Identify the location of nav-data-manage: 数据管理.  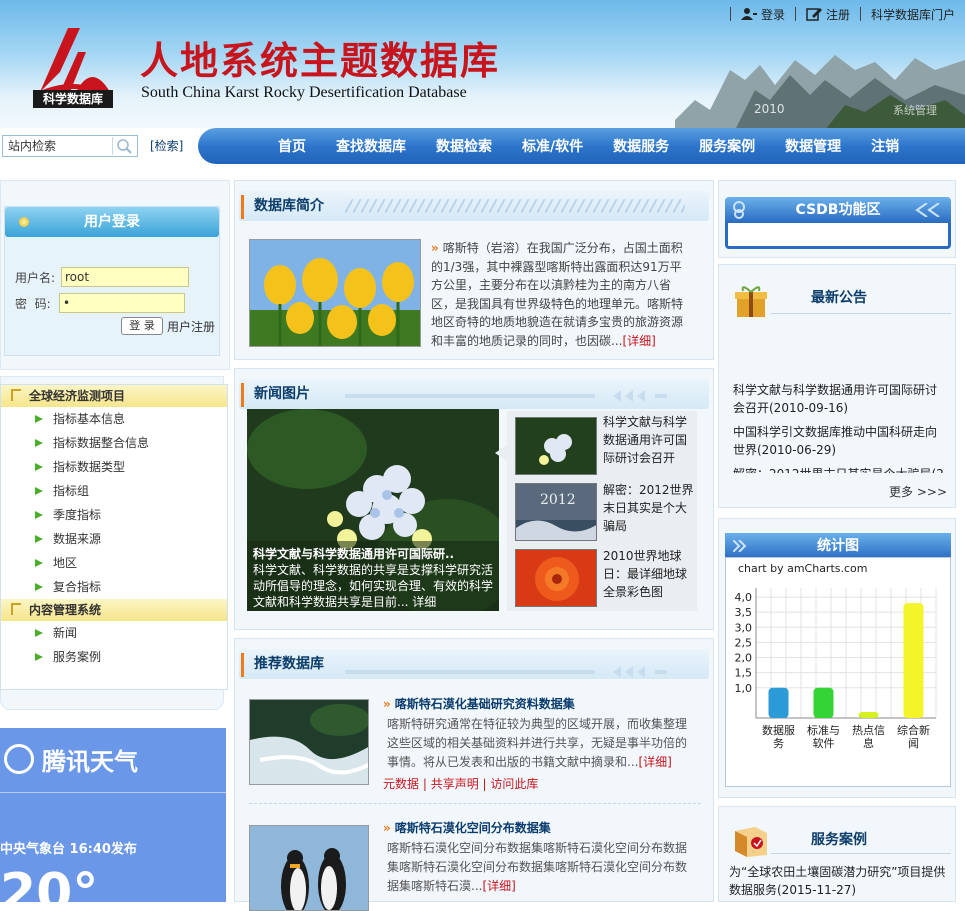
(813, 146).